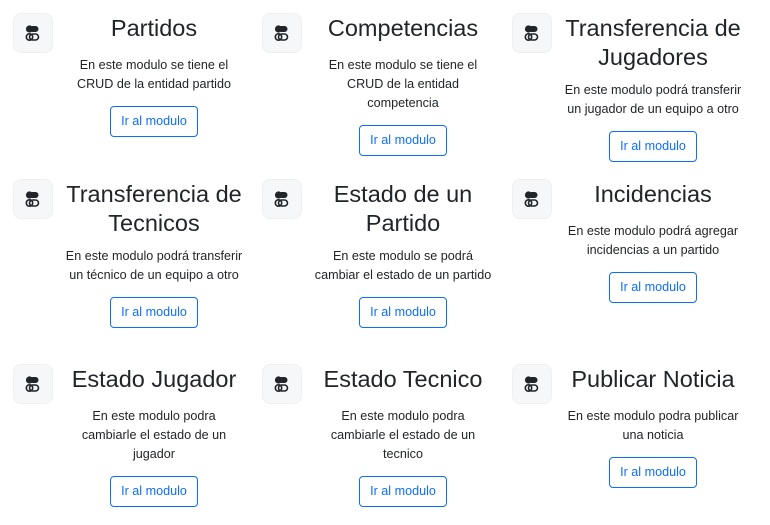 The height and width of the screenshot is (525, 770). Describe the element at coordinates (403, 208) in the screenshot. I see `module-title: Estado de un Partido` at that location.